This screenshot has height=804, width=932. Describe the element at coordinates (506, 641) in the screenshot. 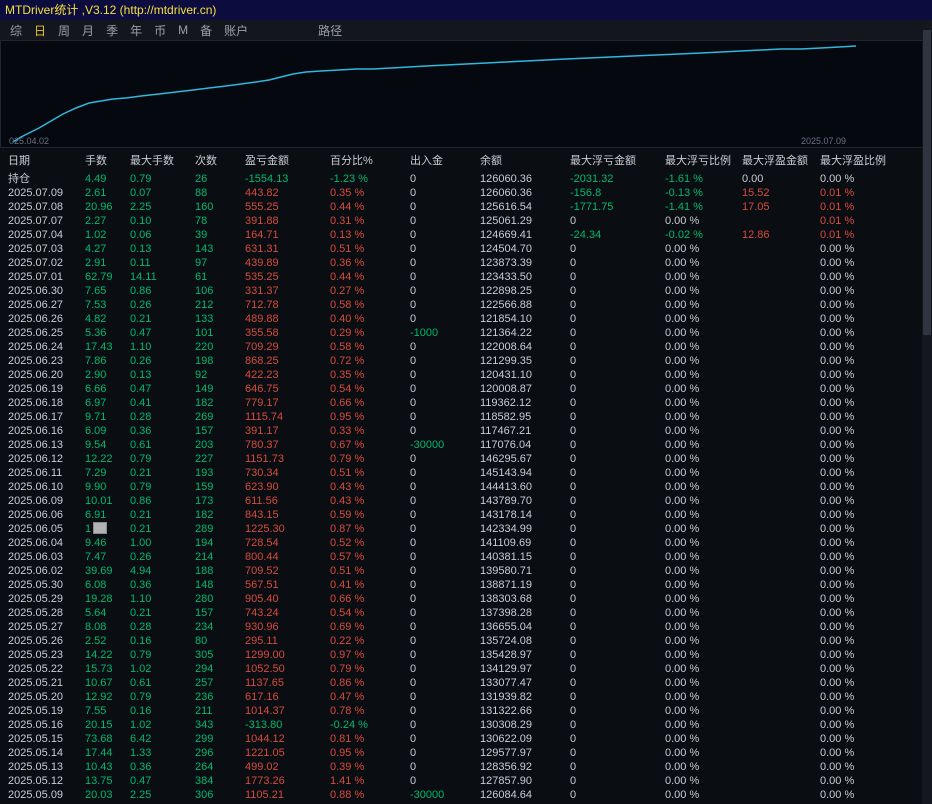

I see `cell-balance: 135724.08` at that location.